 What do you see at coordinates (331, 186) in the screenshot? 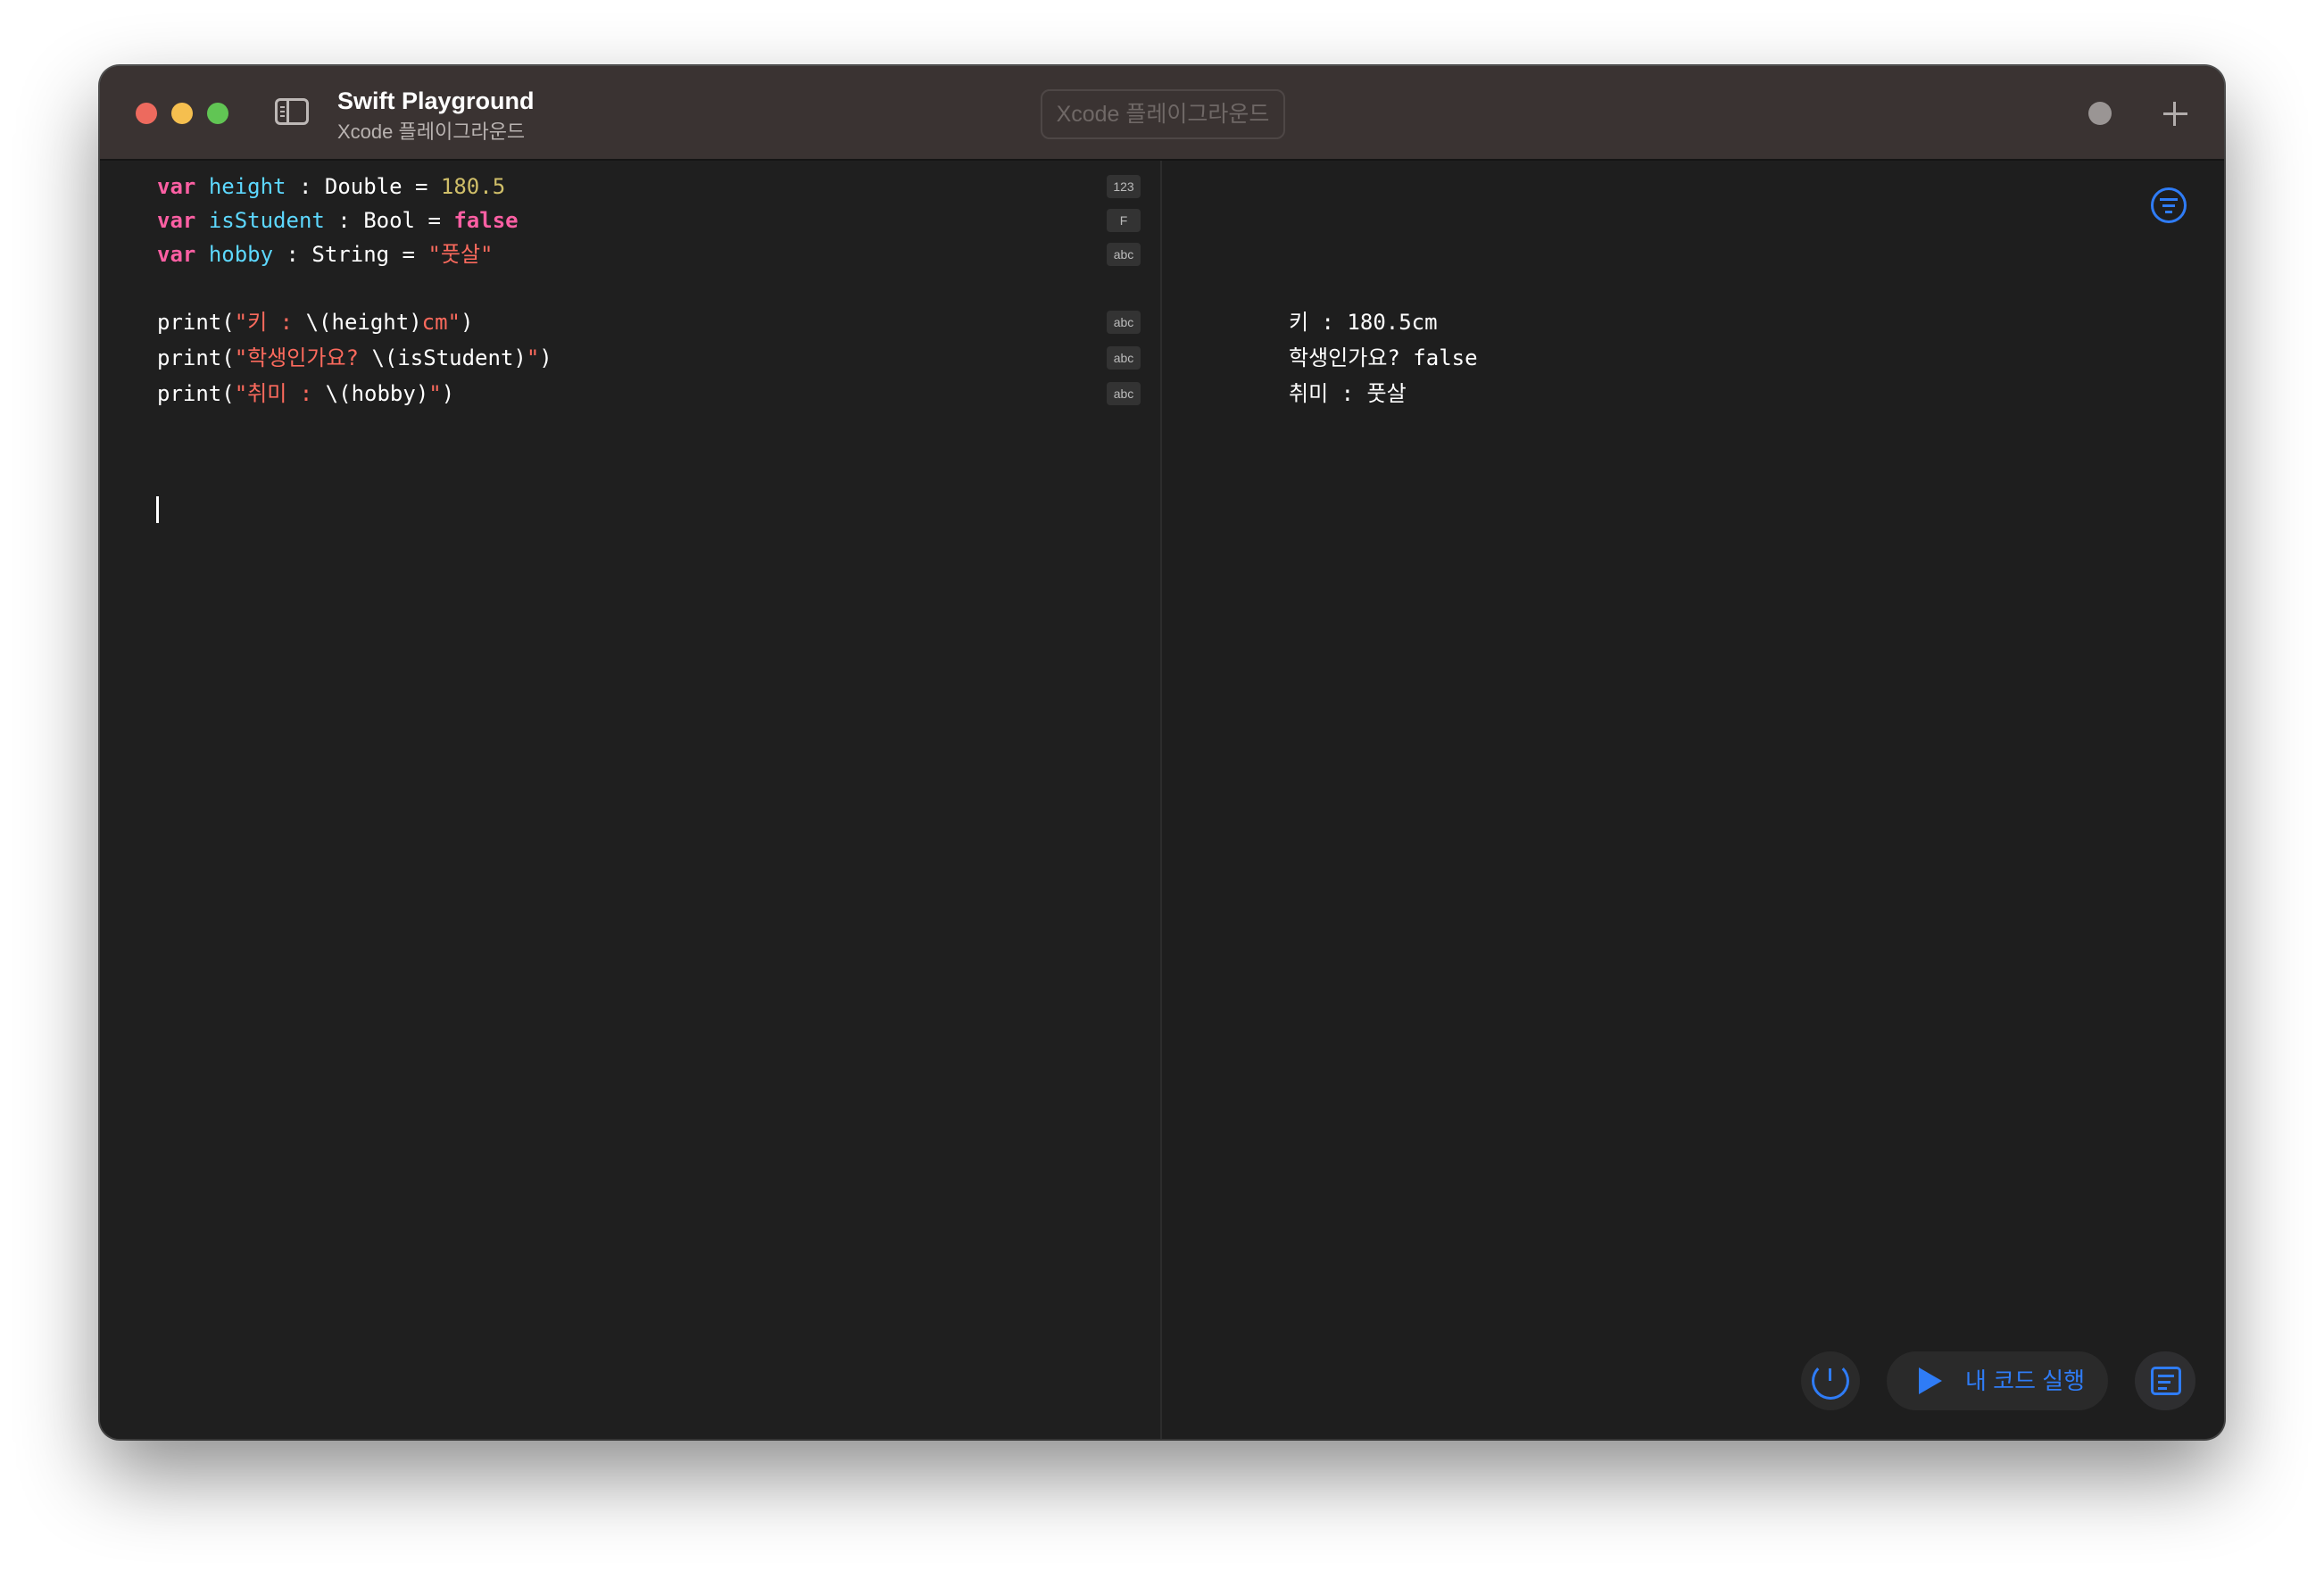
I see `code-line: var height : Double = 180.5` at bounding box center [331, 186].